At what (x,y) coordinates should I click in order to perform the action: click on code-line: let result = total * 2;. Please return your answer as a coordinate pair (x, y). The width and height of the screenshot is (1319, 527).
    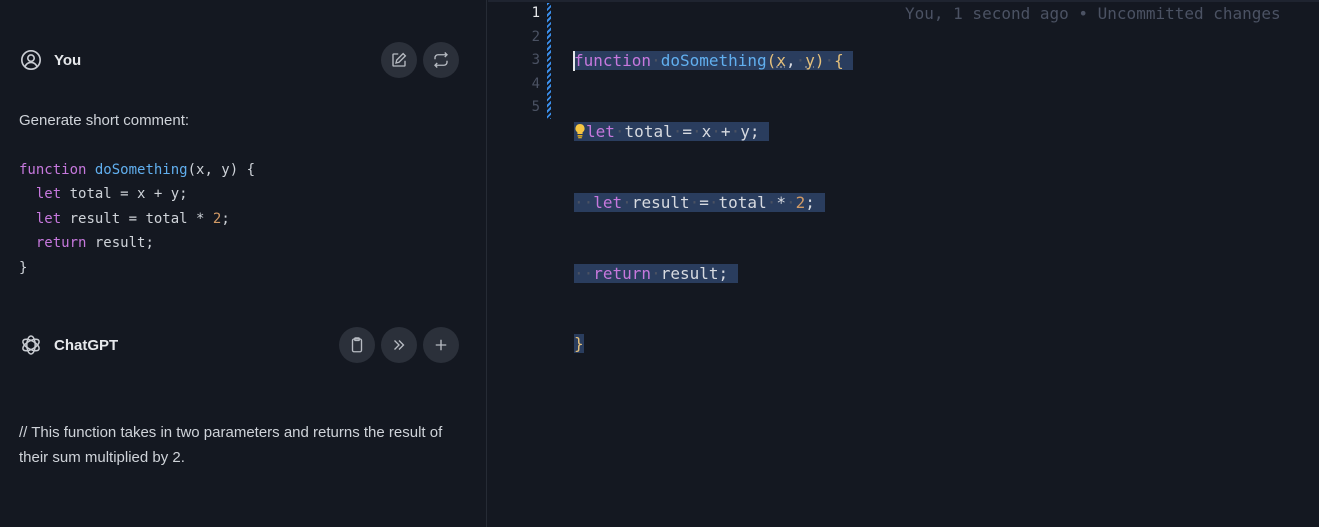
    Looking at the image, I should click on (132, 218).